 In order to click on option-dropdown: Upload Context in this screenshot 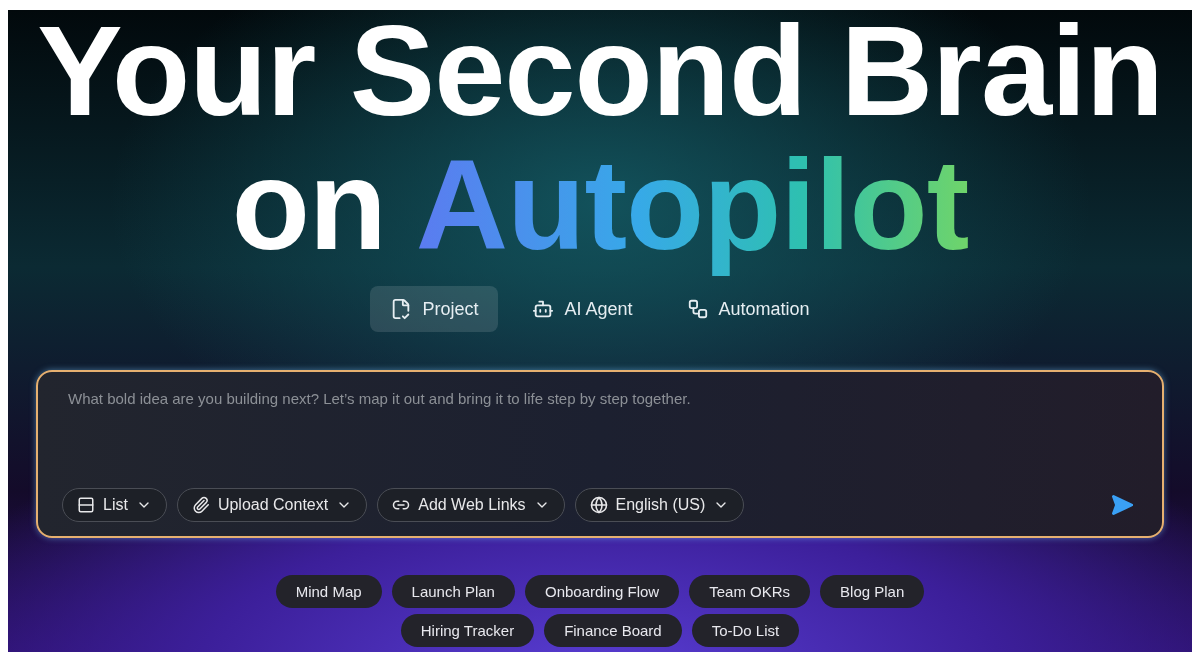, I will do `click(272, 505)`.